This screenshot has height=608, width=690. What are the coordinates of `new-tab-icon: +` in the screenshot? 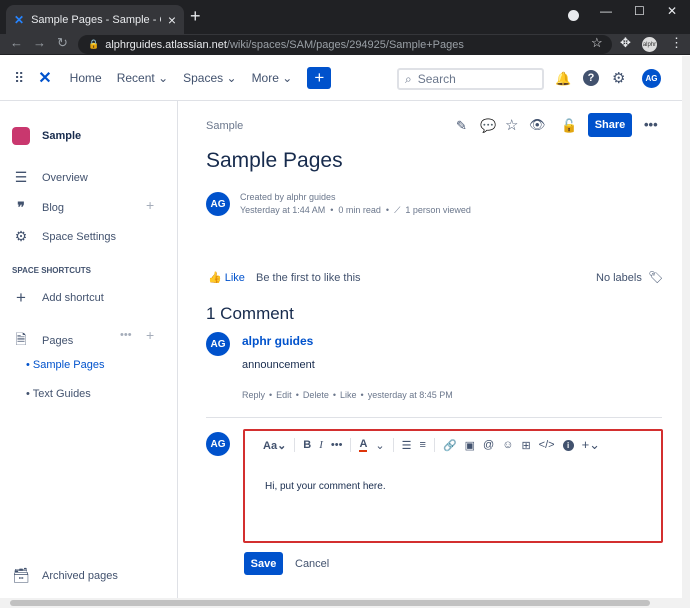 It's located at (195, 16).